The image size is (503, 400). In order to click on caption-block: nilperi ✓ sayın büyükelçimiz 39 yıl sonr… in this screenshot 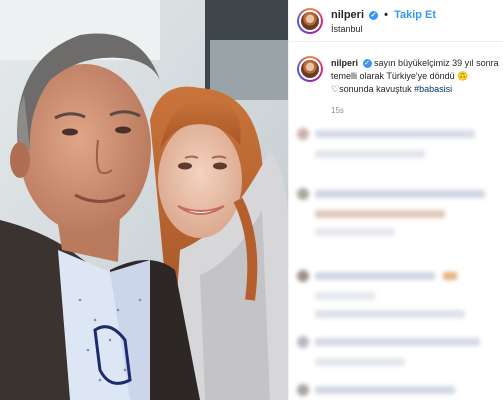, I will do `click(396, 85)`.